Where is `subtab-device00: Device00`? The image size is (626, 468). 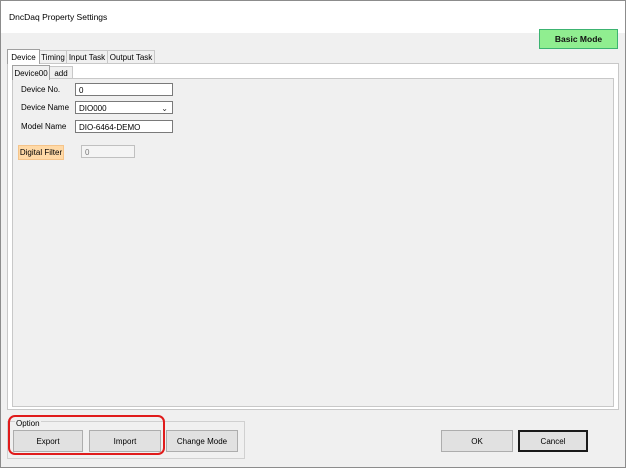 subtab-device00: Device00 is located at coordinates (31, 72).